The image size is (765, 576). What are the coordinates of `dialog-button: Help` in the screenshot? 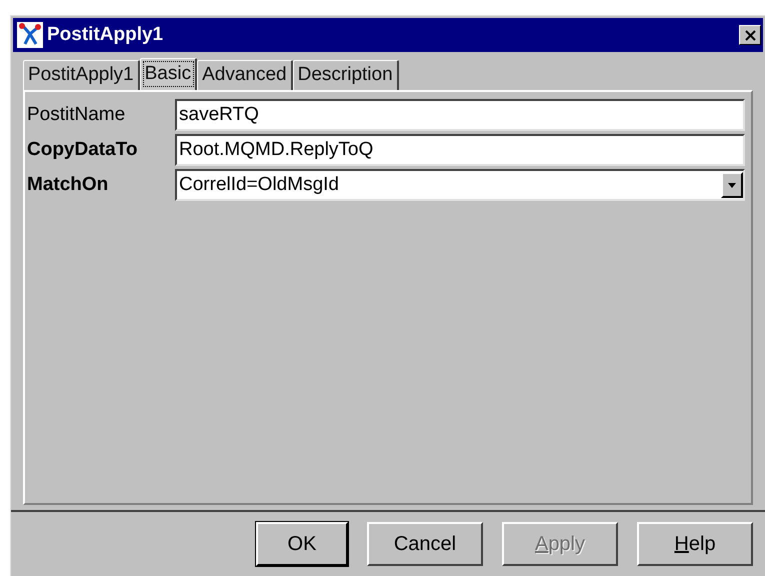 It's located at (695, 544).